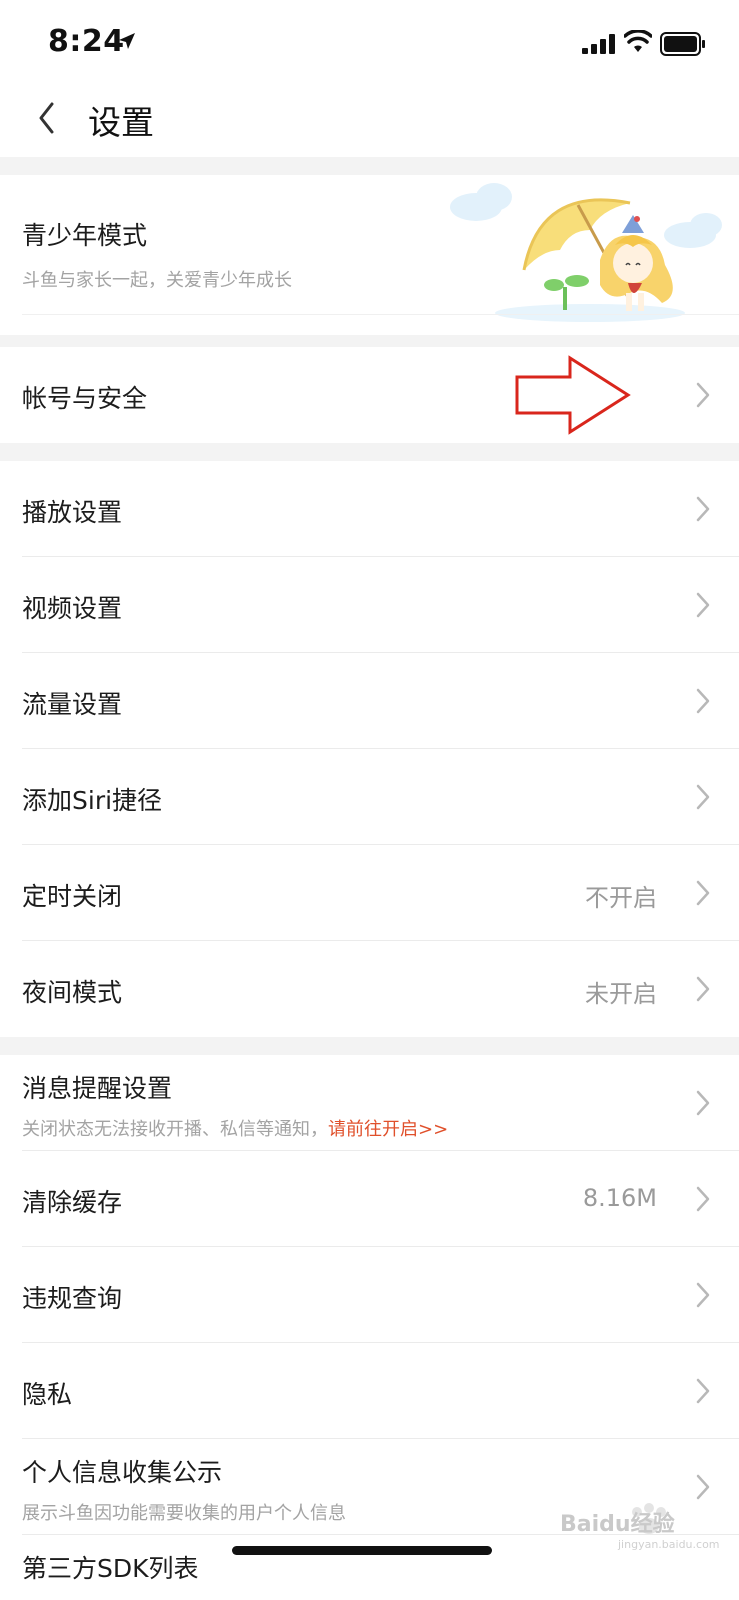 The width and height of the screenshot is (739, 1600). What do you see at coordinates (47, 1394) in the screenshot?
I see `row-label: 隐私` at bounding box center [47, 1394].